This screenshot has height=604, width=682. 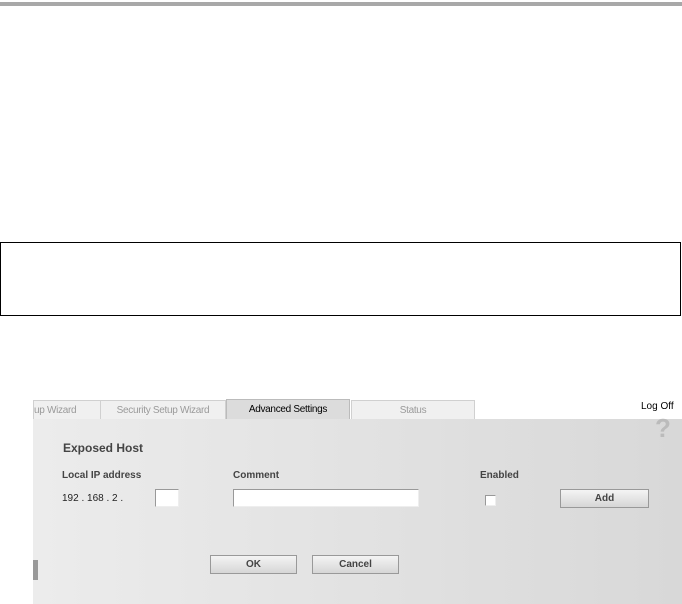 What do you see at coordinates (163, 410) in the screenshot?
I see `tab-security-setup-wizard: Security Setup Wizard` at bounding box center [163, 410].